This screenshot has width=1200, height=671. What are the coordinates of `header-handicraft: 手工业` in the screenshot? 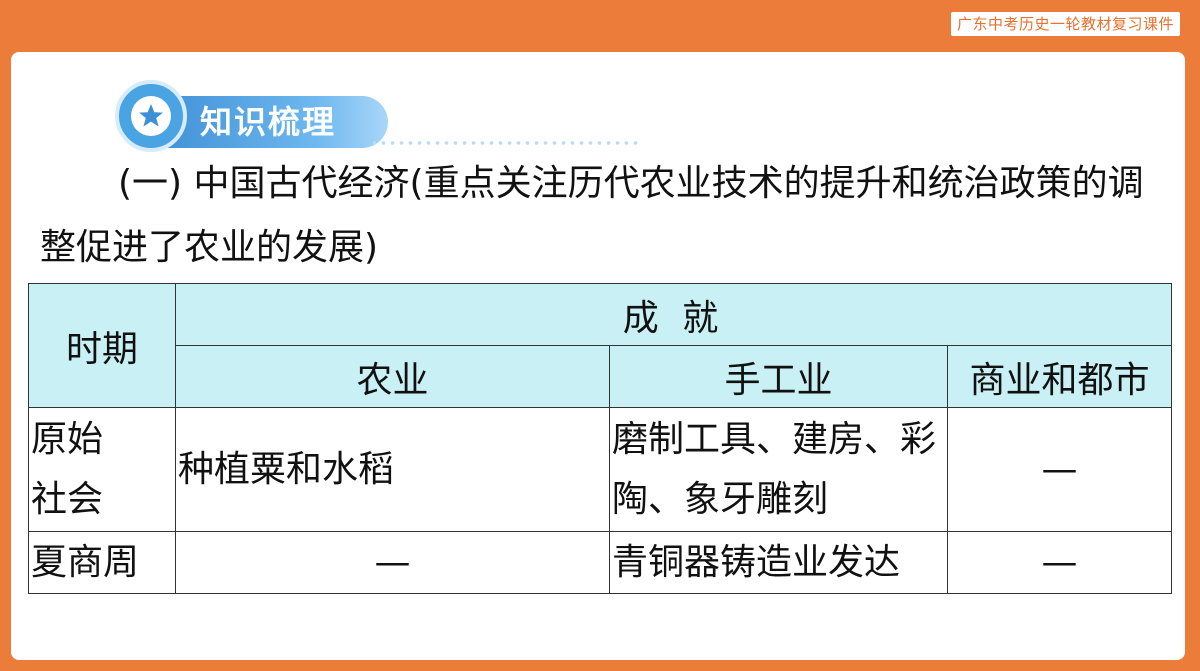 It's located at (778, 376).